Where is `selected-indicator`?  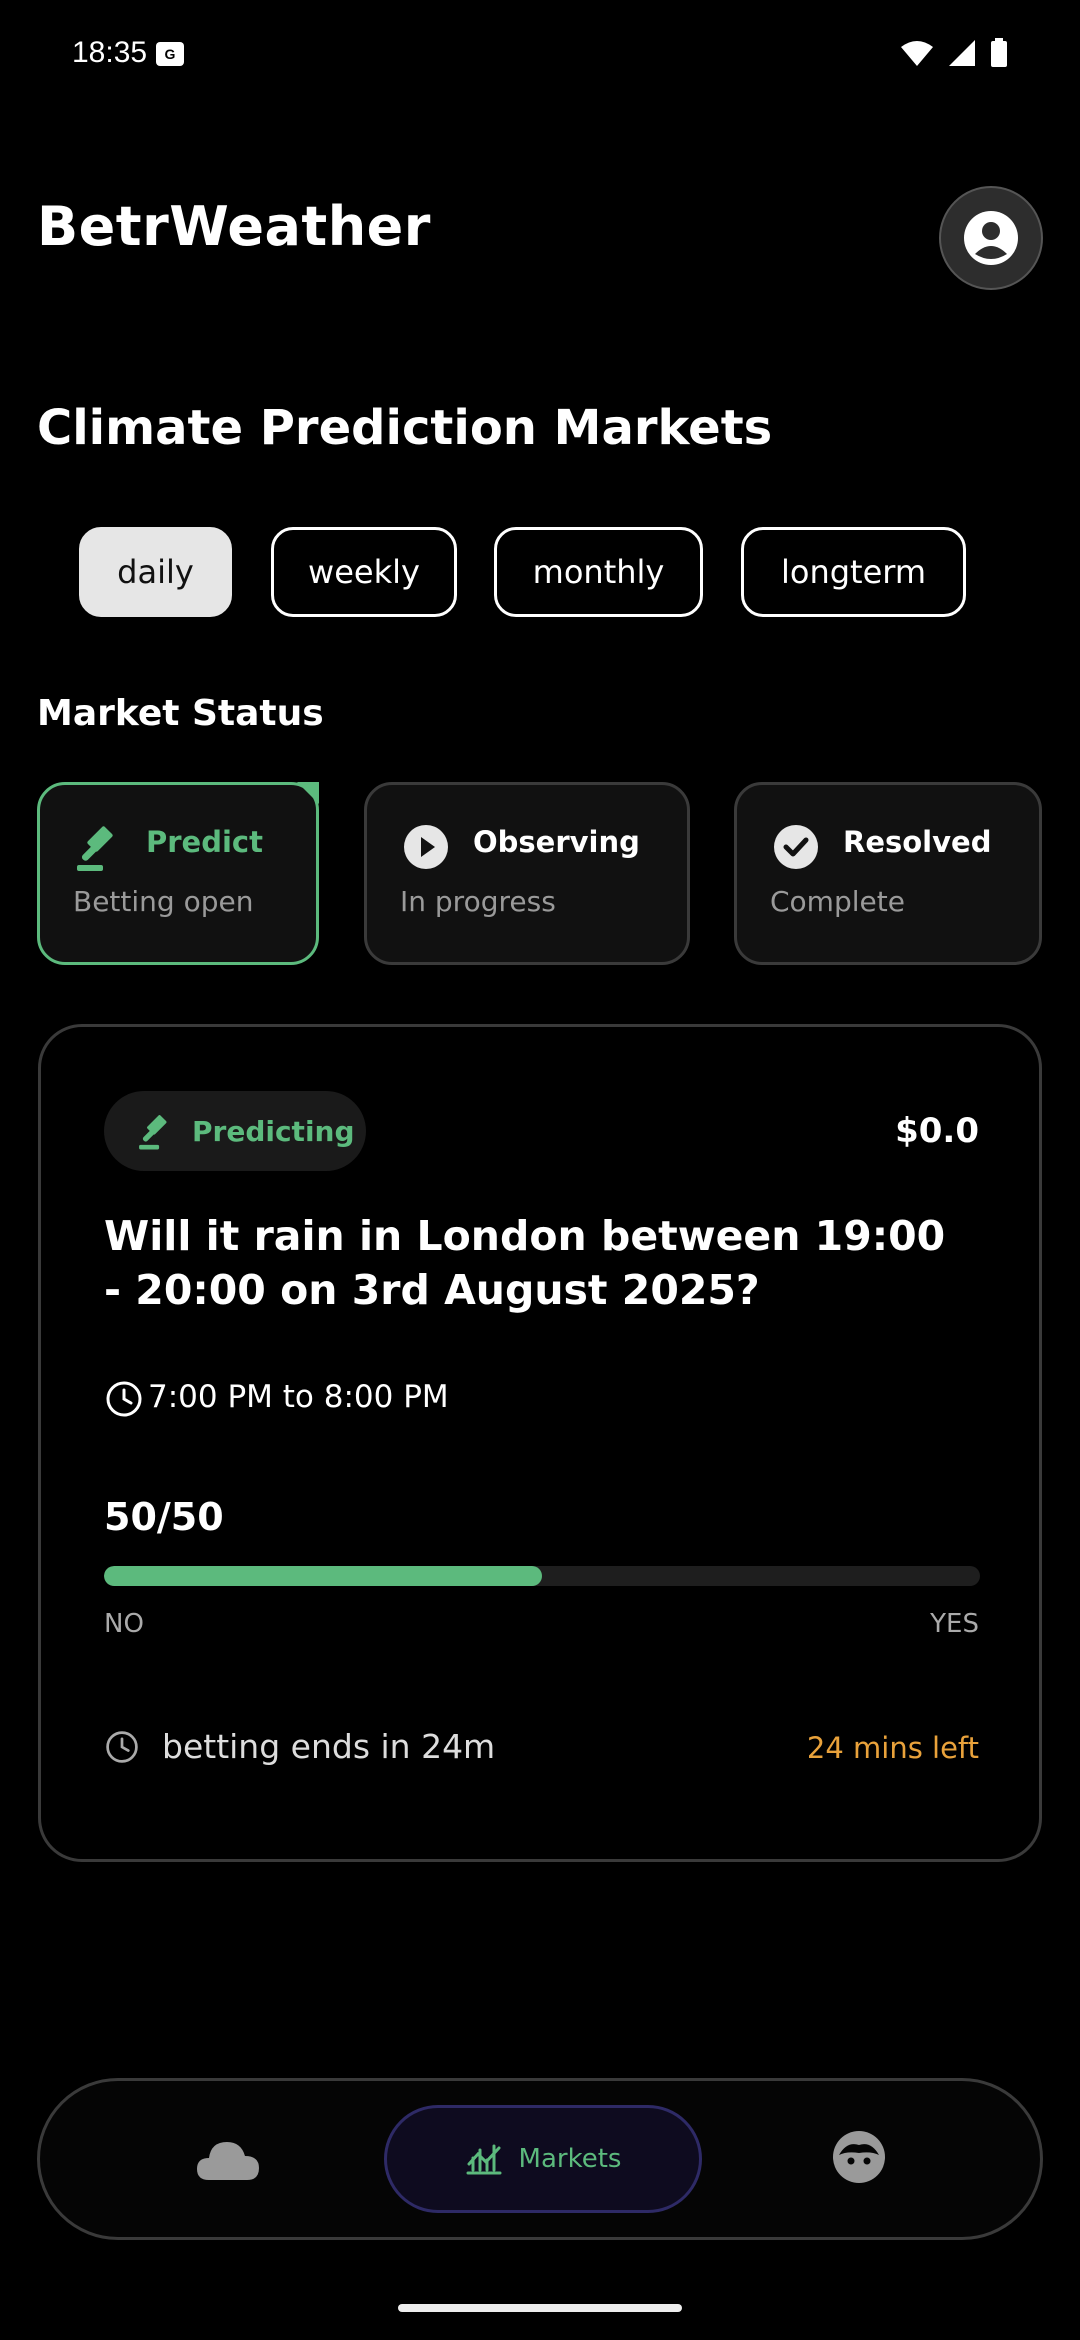 selected-indicator is located at coordinates (308, 793).